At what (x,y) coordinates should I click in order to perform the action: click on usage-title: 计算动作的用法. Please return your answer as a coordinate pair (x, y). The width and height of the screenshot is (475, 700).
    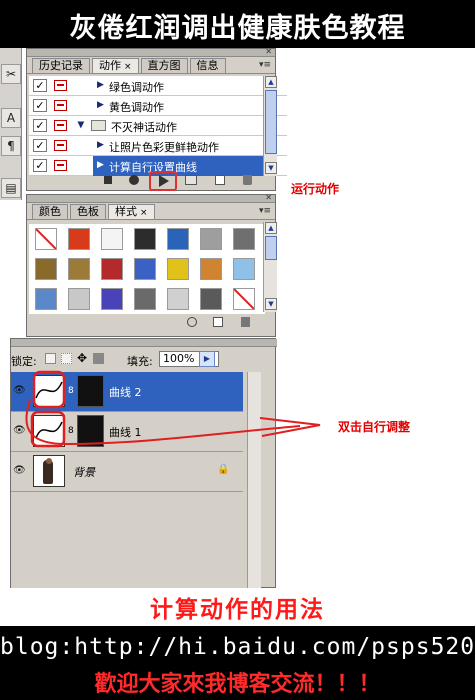
    Looking at the image, I should click on (237, 610).